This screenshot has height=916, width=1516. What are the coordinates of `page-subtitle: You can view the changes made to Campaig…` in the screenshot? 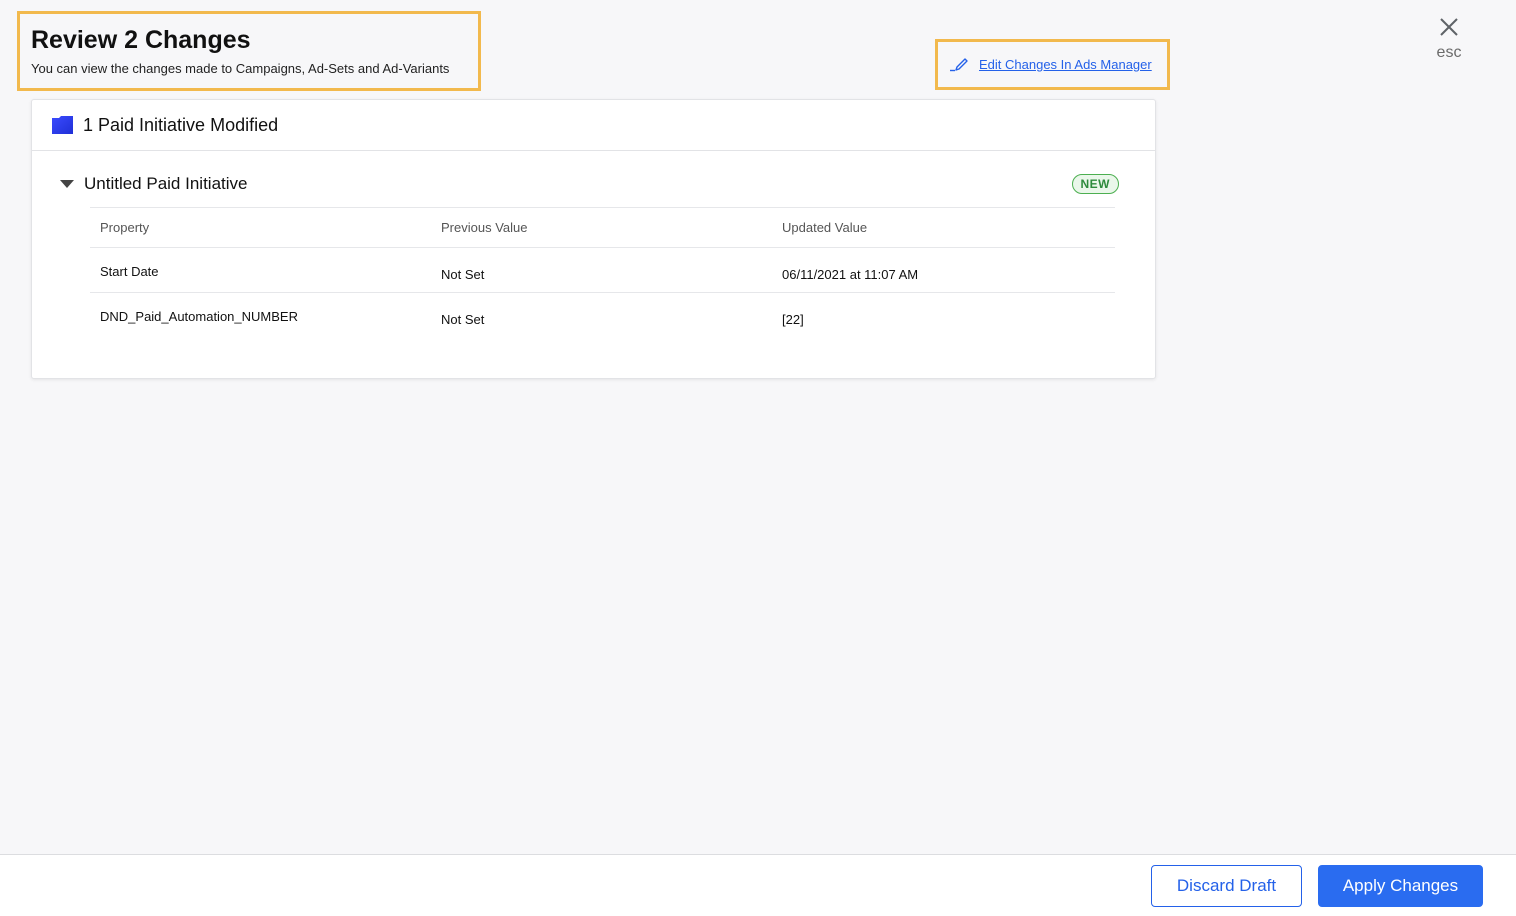 It's located at (240, 68).